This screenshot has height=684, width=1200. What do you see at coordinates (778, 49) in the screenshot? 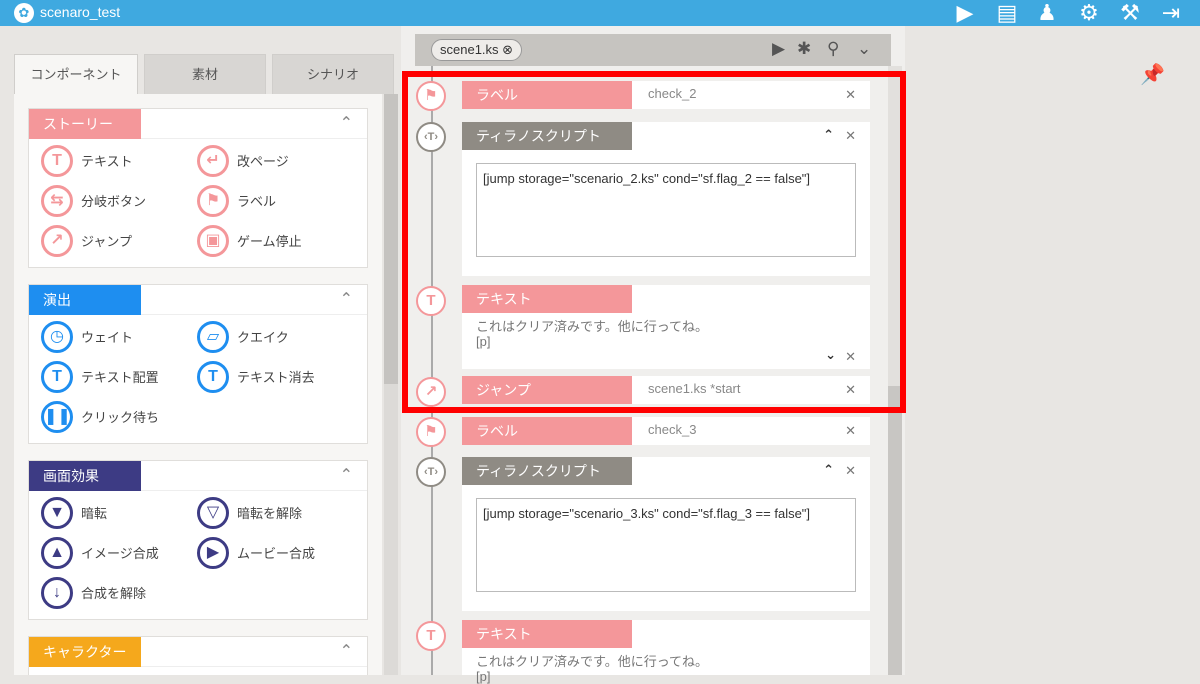
I see `run-icon: ▶` at bounding box center [778, 49].